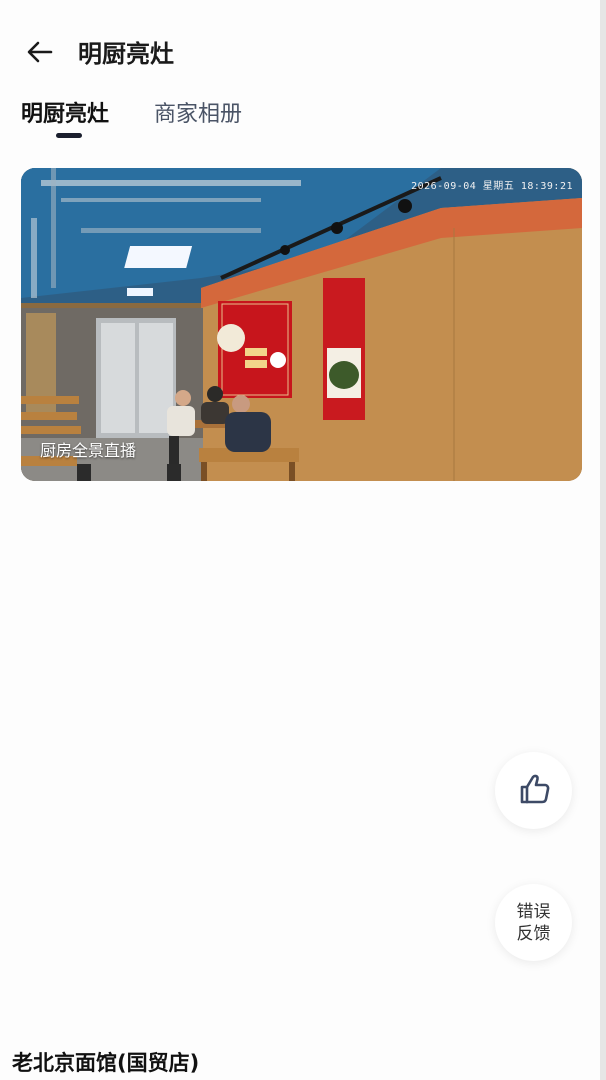 The height and width of the screenshot is (1080, 606). I want to click on back-button, so click(40, 54).